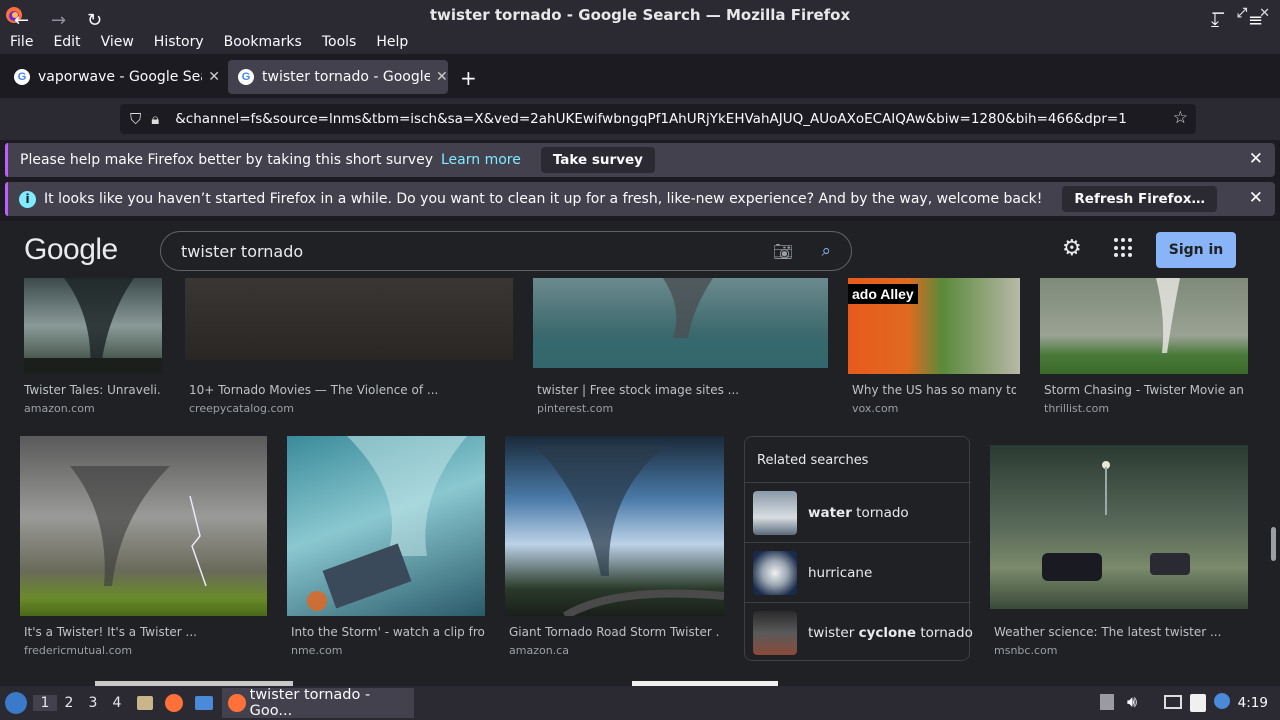 Image resolution: width=1280 pixels, height=720 pixels. I want to click on tab-twister-tornado: G twister tornado - Google Search ✕, so click(338, 77).